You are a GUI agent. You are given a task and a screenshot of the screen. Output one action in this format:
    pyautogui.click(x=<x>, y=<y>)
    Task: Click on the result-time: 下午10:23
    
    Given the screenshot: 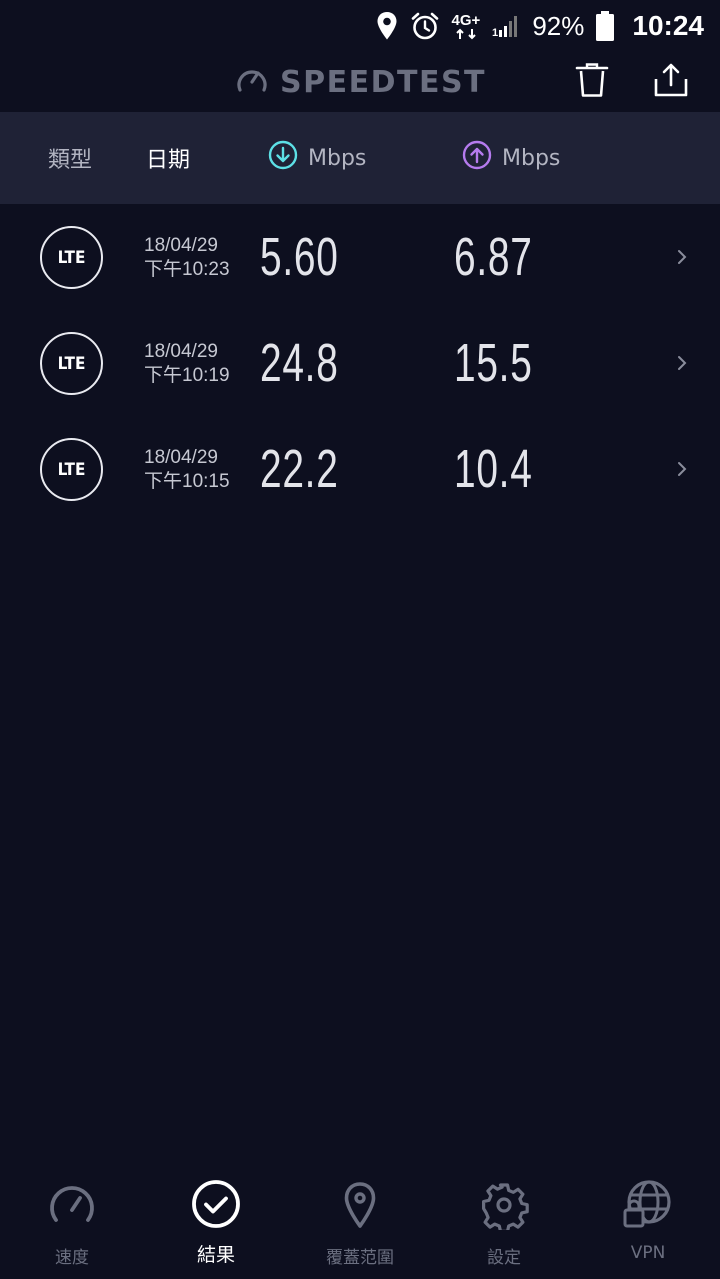 What is the action you would take?
    pyautogui.click(x=187, y=269)
    